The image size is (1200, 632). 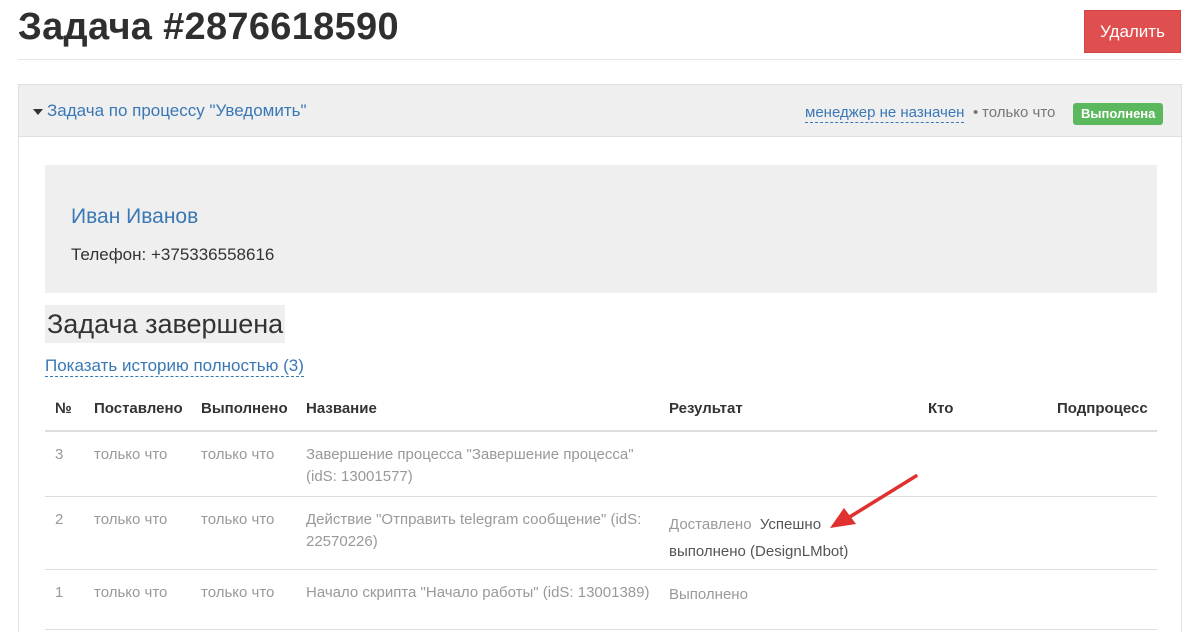 I want to click on contact-phone-label: Телефон:, so click(x=111, y=254).